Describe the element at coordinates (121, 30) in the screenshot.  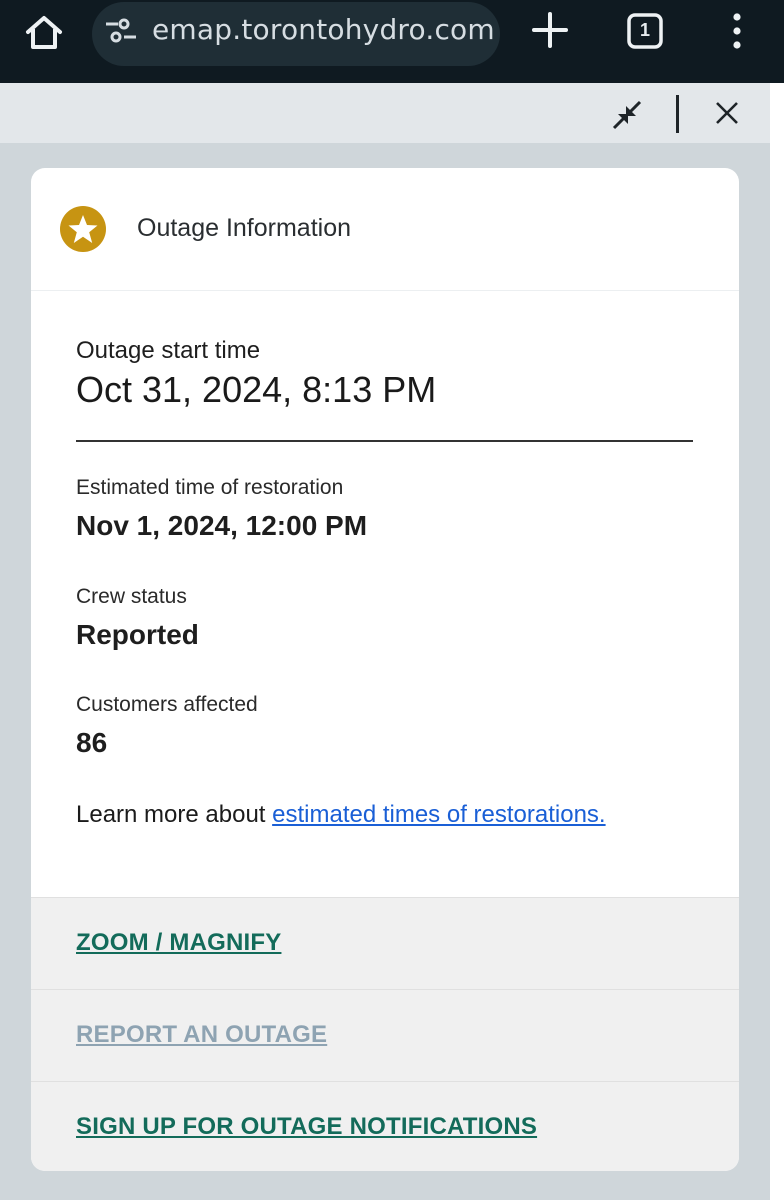
I see `tune-icon` at that location.